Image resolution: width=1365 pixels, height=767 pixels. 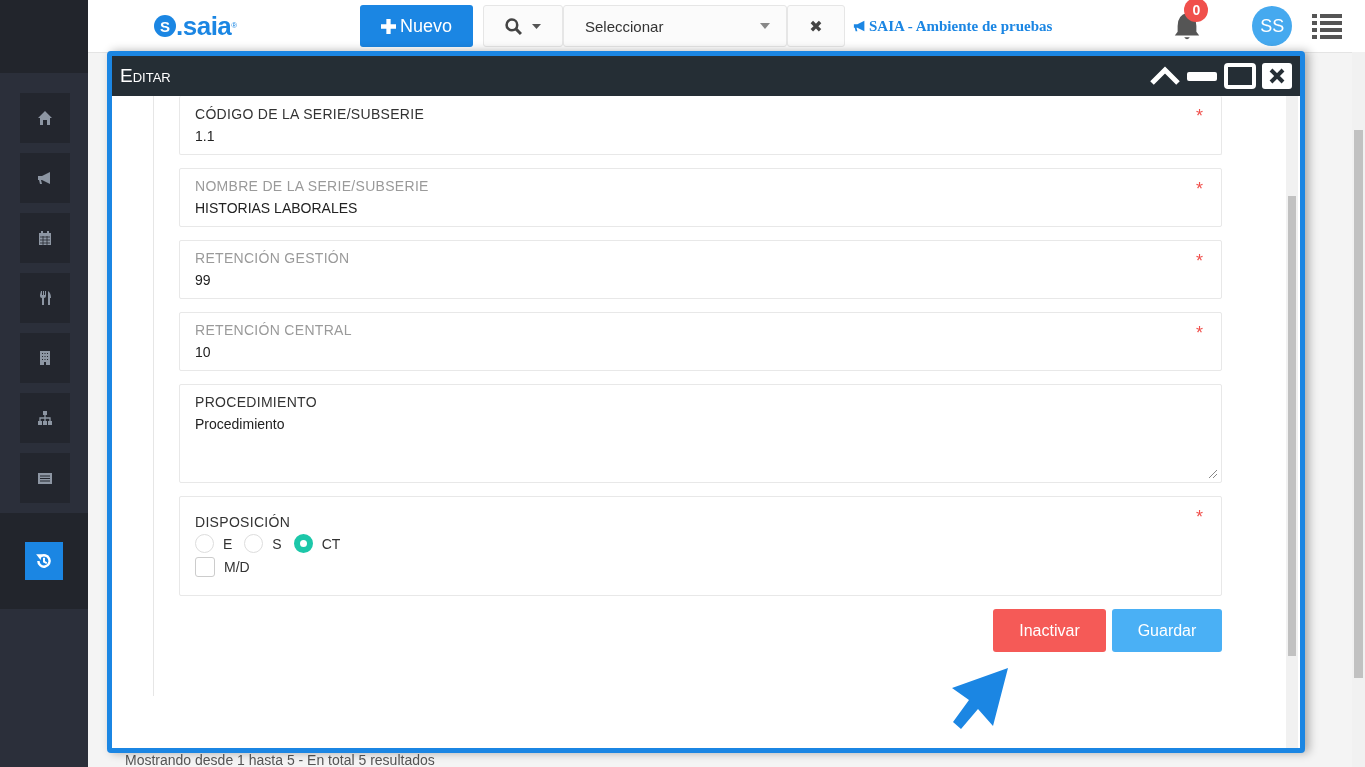 I want to click on radio-label: S, so click(x=277, y=543).